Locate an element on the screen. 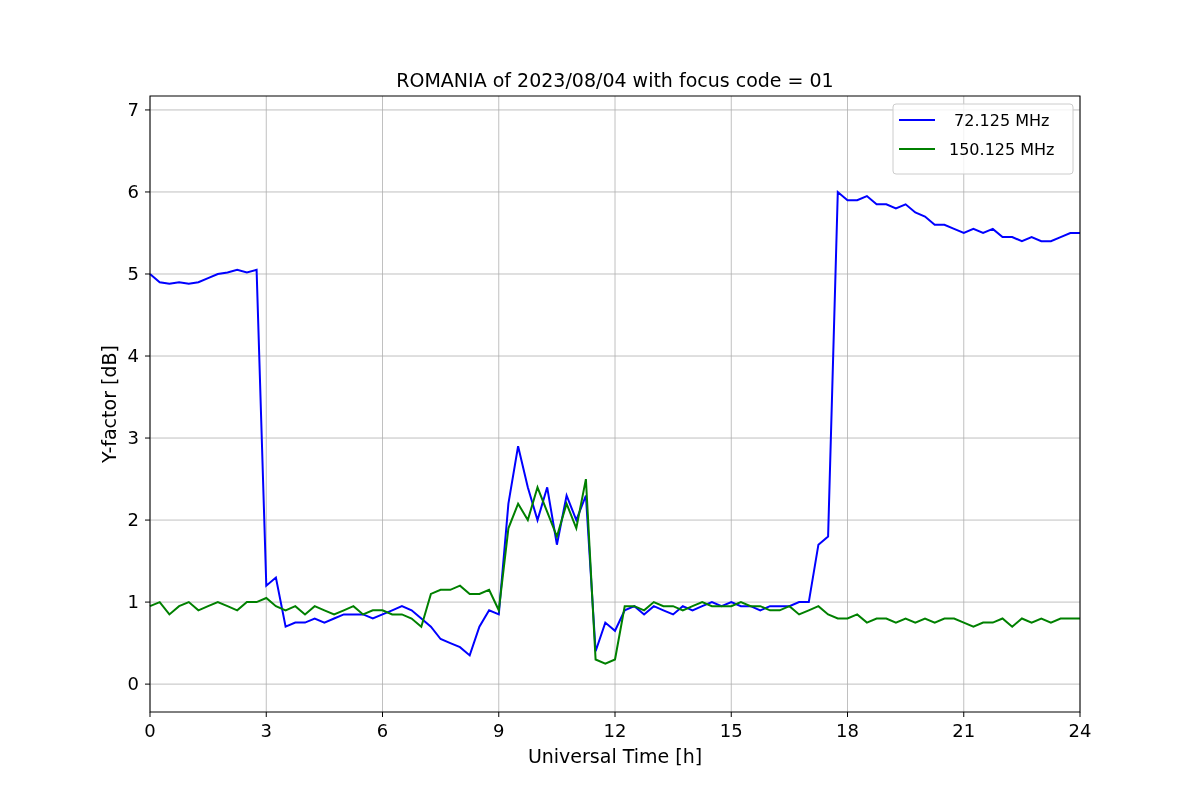  x-axis-label: Universal Time [h] is located at coordinates (615, 756).